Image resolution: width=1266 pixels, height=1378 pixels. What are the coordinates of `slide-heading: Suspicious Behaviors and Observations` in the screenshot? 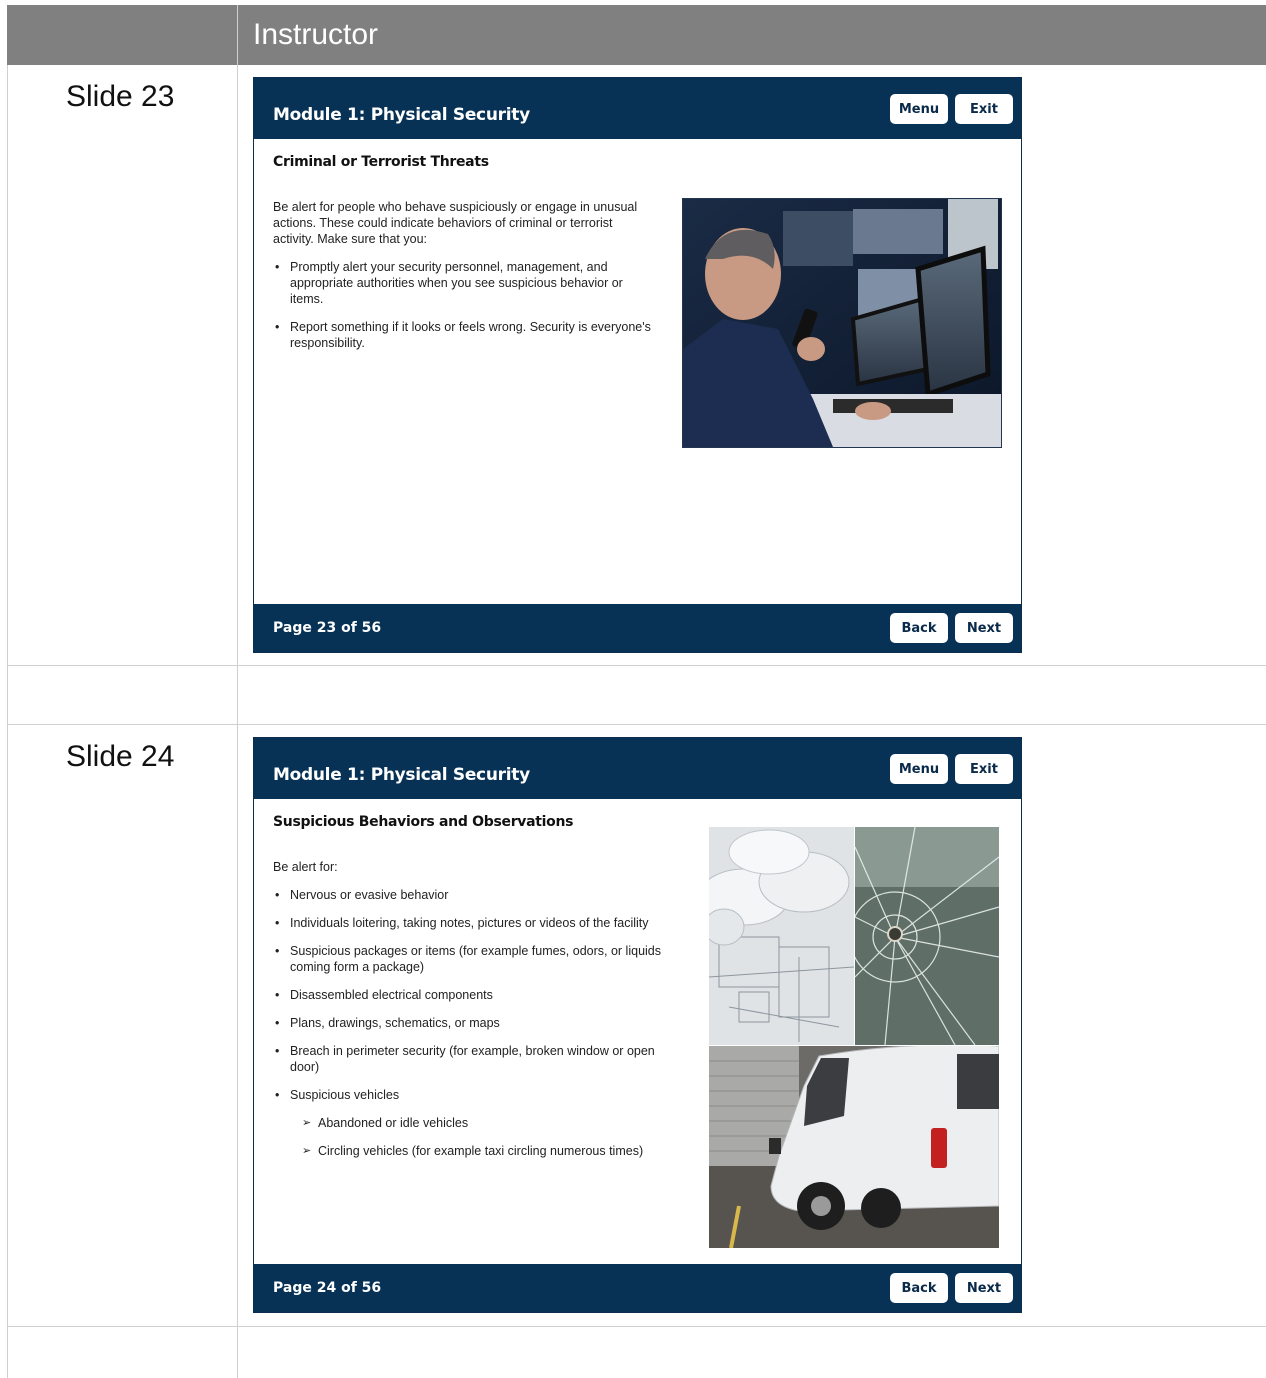 It's located at (423, 822).